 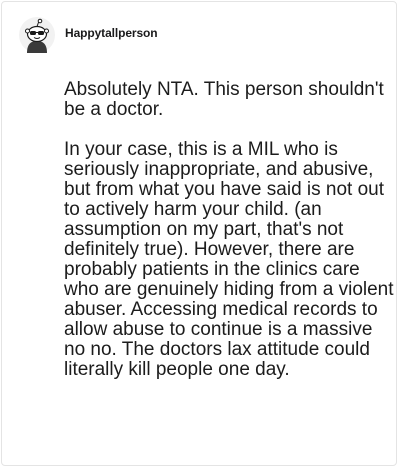 What do you see at coordinates (37, 35) in the screenshot?
I see `snoo-avatar-icon` at bounding box center [37, 35].